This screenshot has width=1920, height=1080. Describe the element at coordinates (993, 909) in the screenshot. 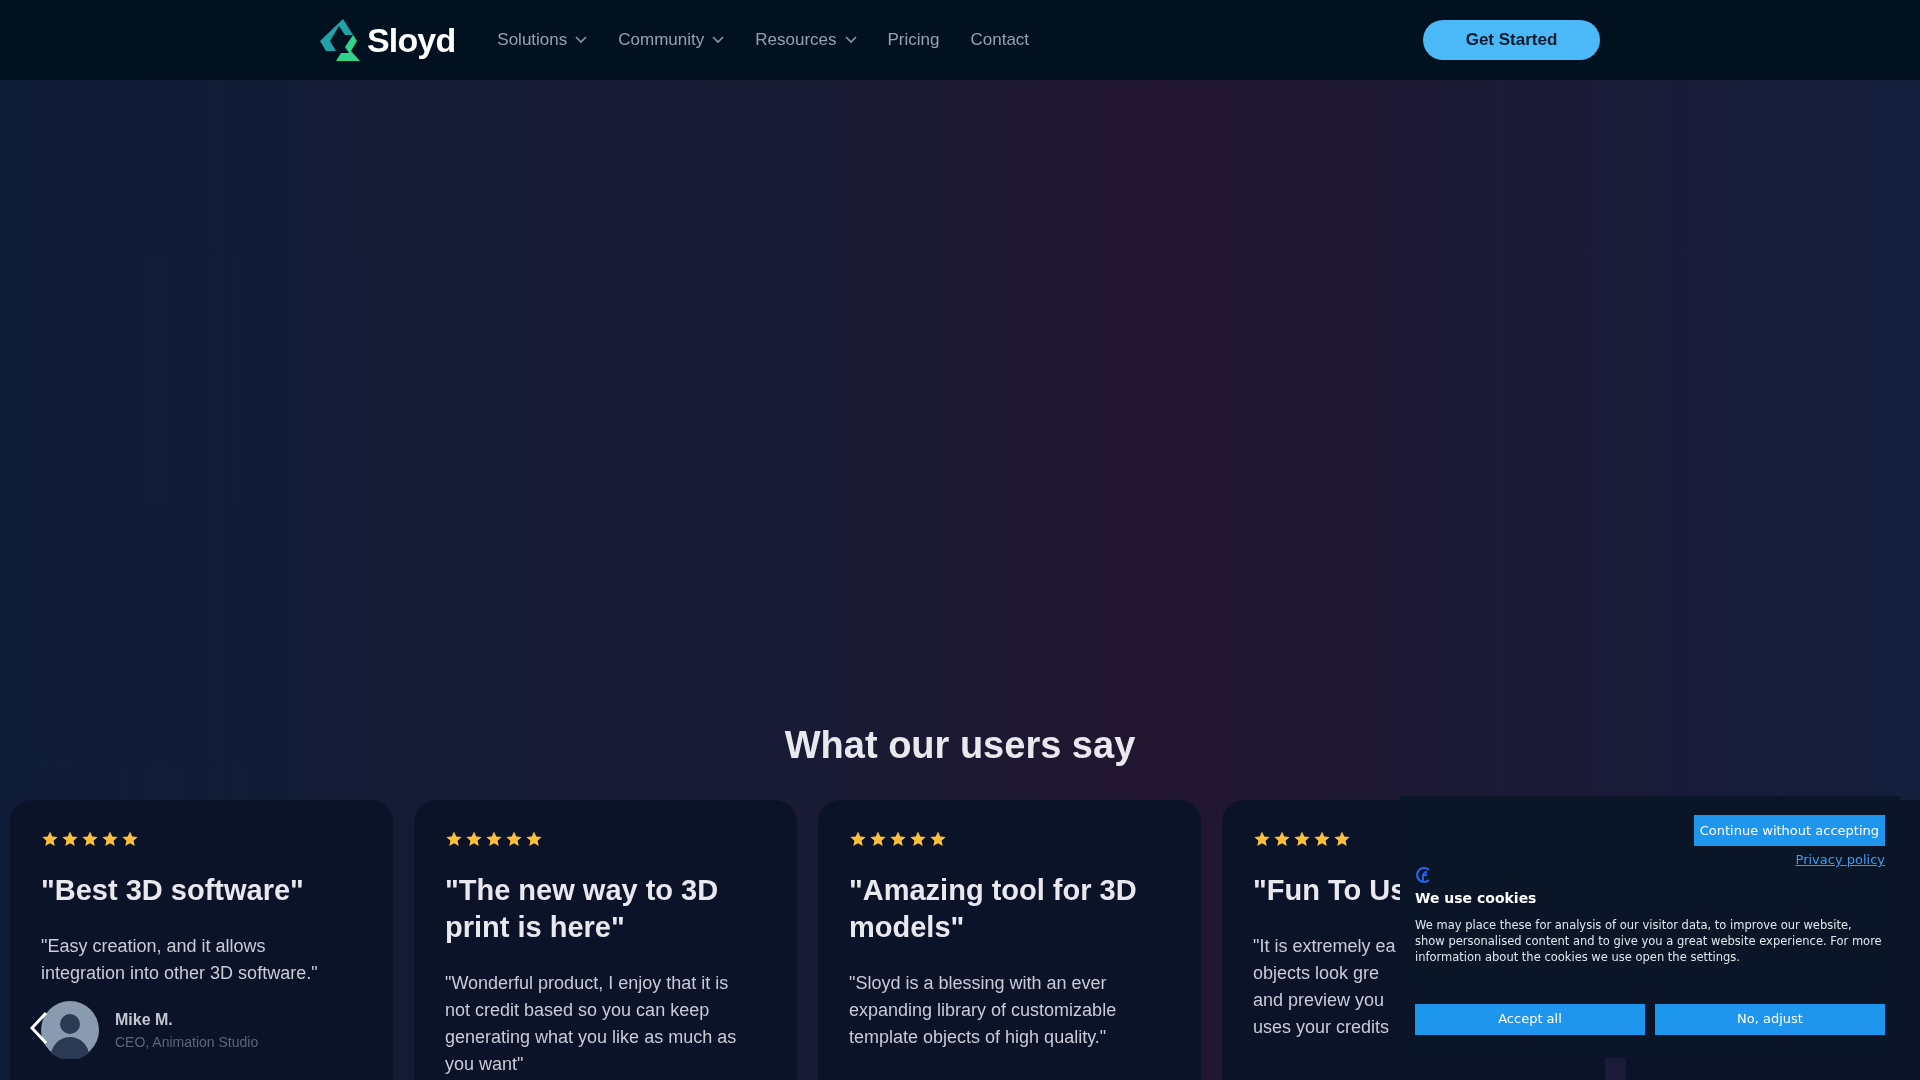

I see `testimonial-title: "Amazing tool for 3D models"` at that location.